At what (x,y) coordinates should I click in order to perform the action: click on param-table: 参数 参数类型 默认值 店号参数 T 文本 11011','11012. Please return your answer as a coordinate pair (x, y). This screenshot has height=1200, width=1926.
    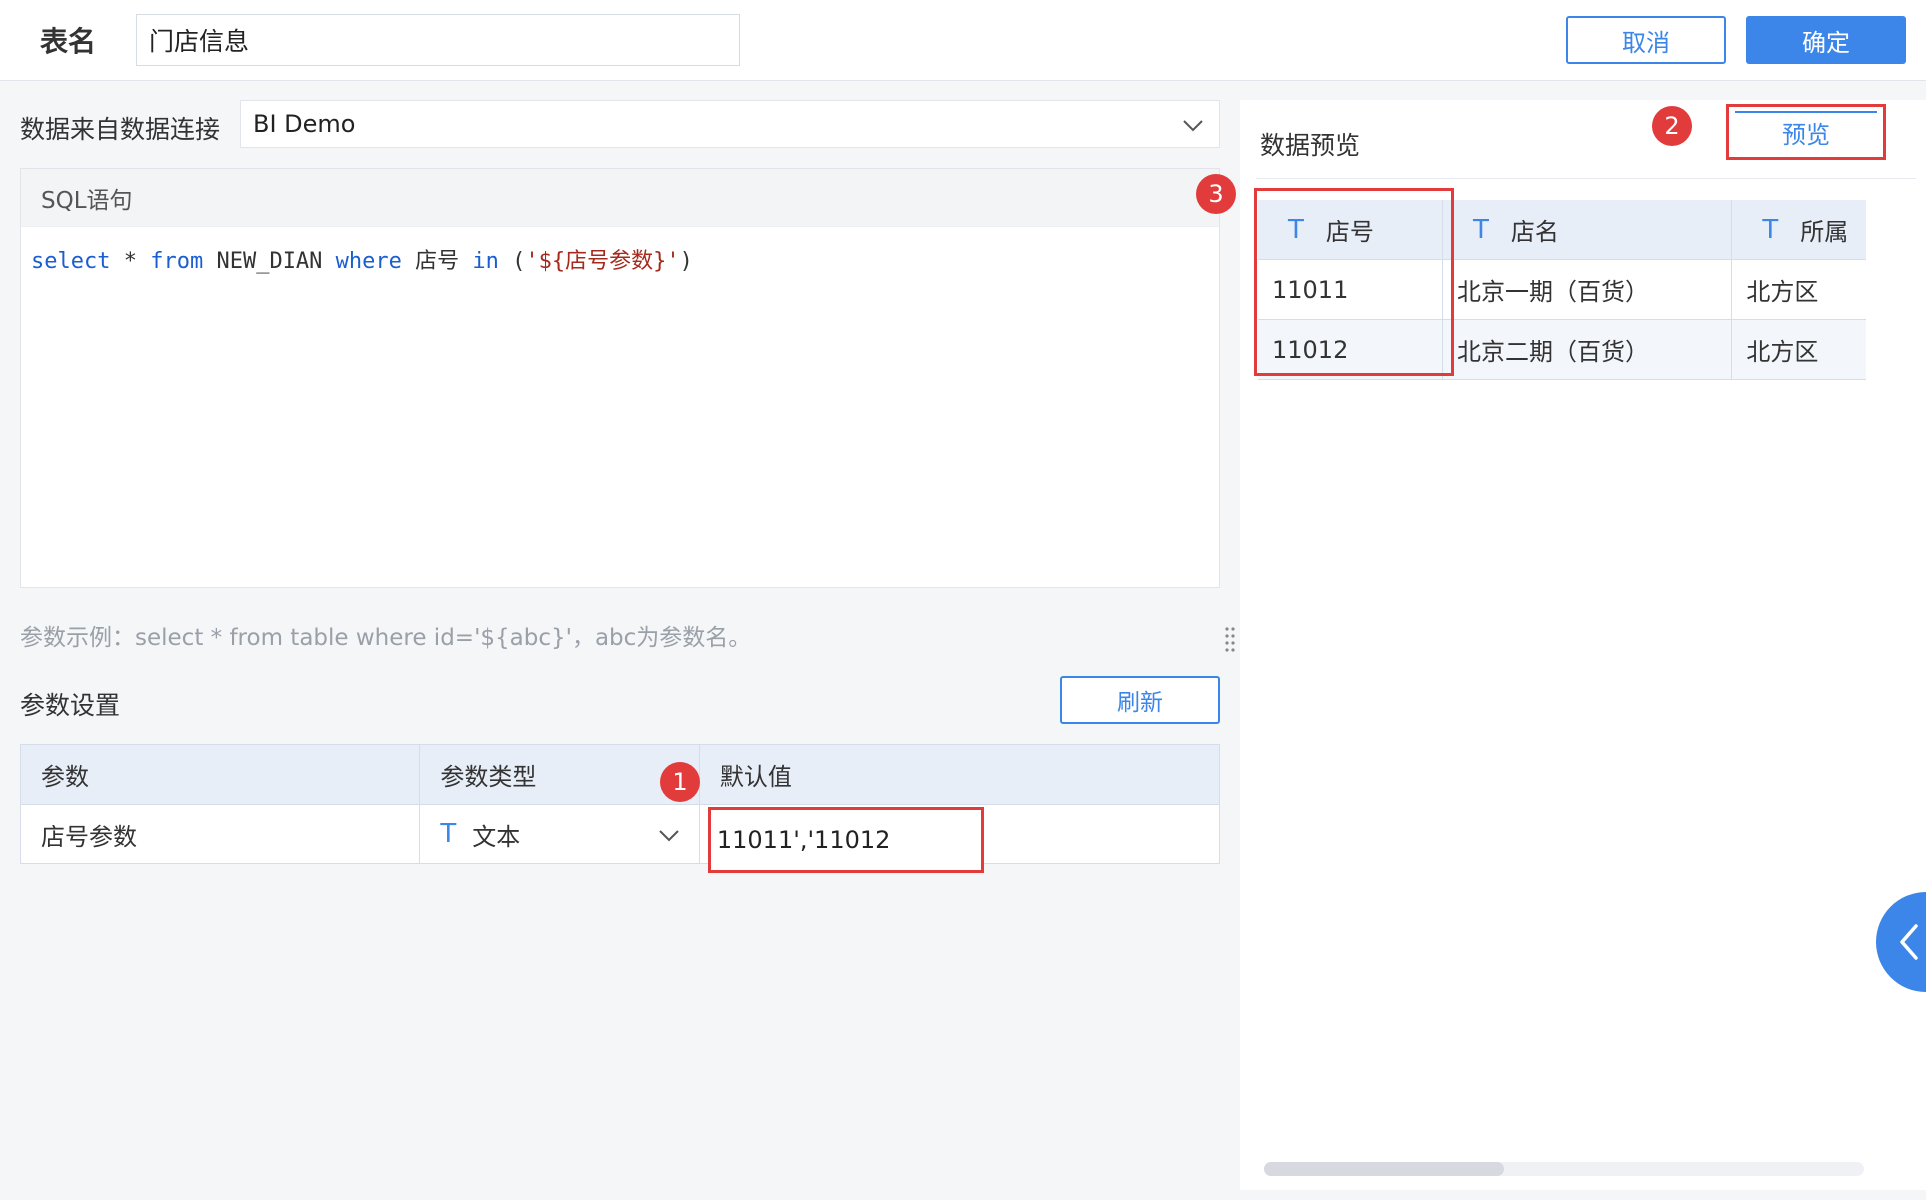
    Looking at the image, I should click on (620, 808).